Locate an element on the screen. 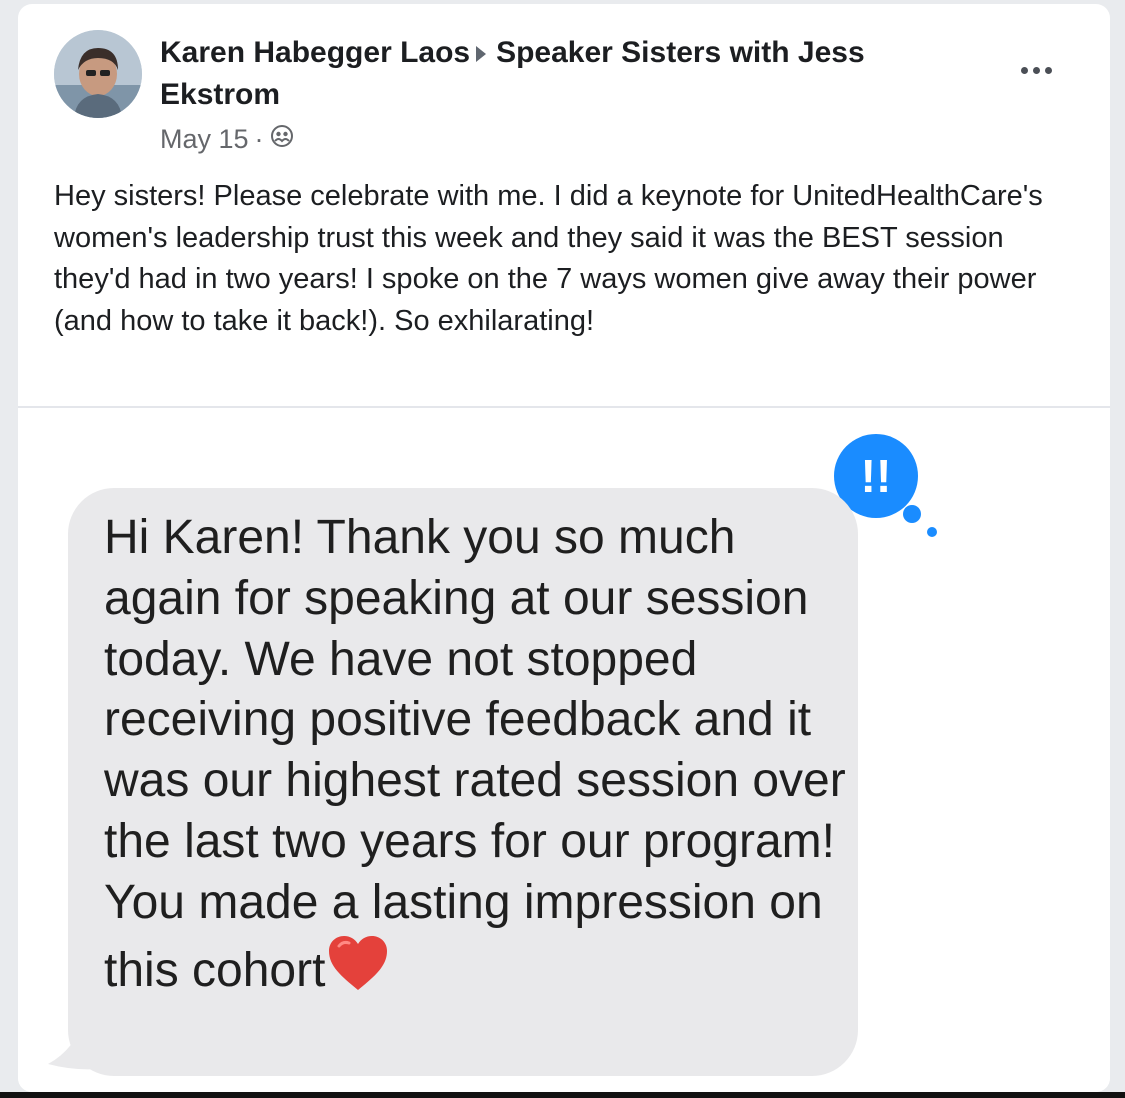  post-meta: May 15 · is located at coordinates (227, 139).